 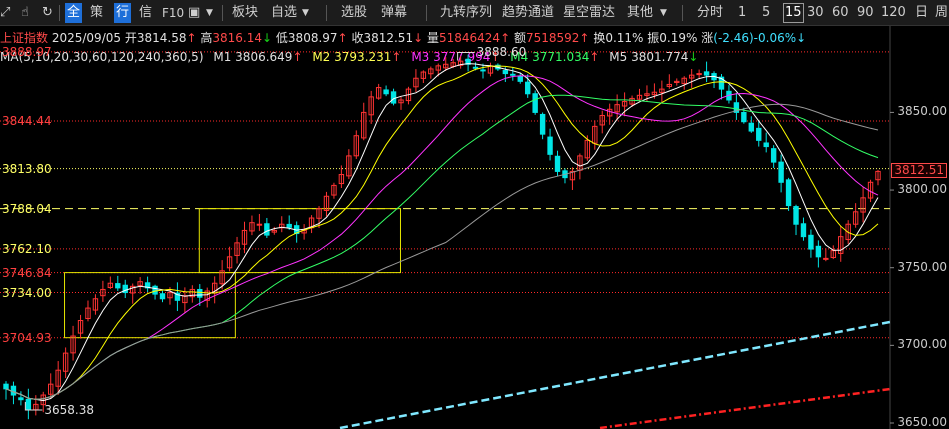 What do you see at coordinates (27, 337) in the screenshot?
I see `level-label: 3704.93` at bounding box center [27, 337].